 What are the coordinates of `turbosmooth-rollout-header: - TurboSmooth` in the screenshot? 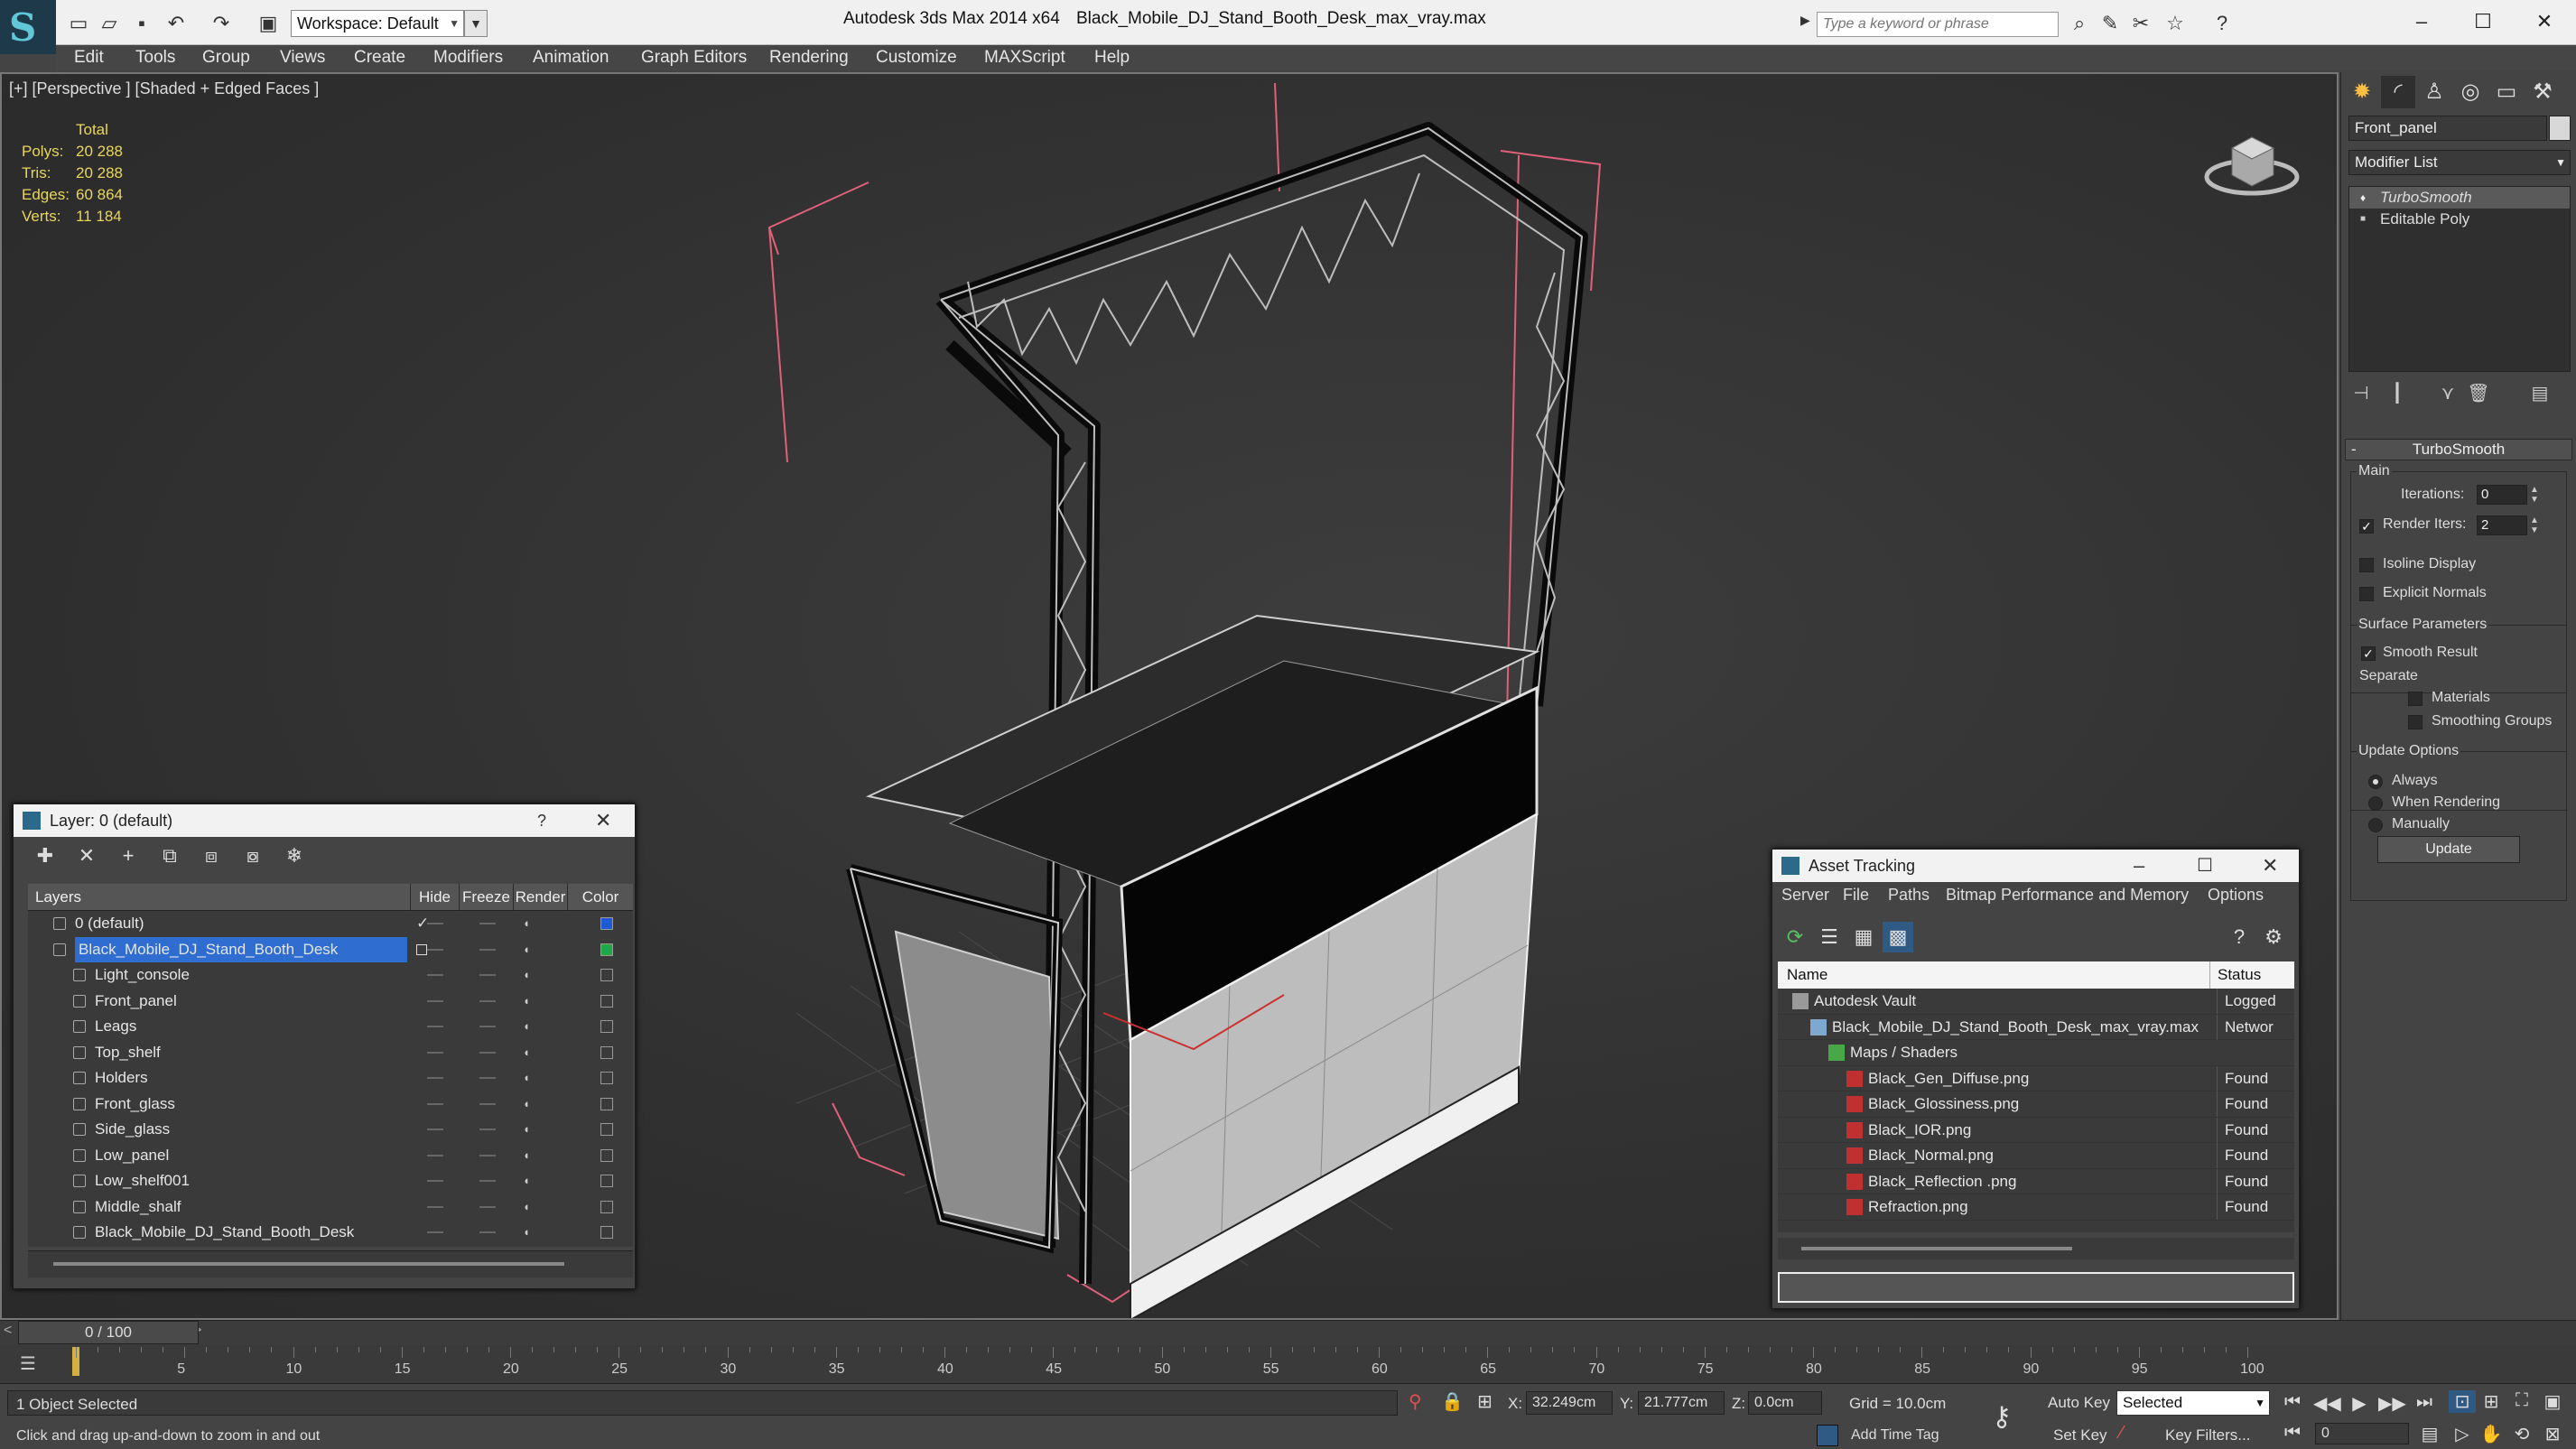 It's located at (2458, 449).